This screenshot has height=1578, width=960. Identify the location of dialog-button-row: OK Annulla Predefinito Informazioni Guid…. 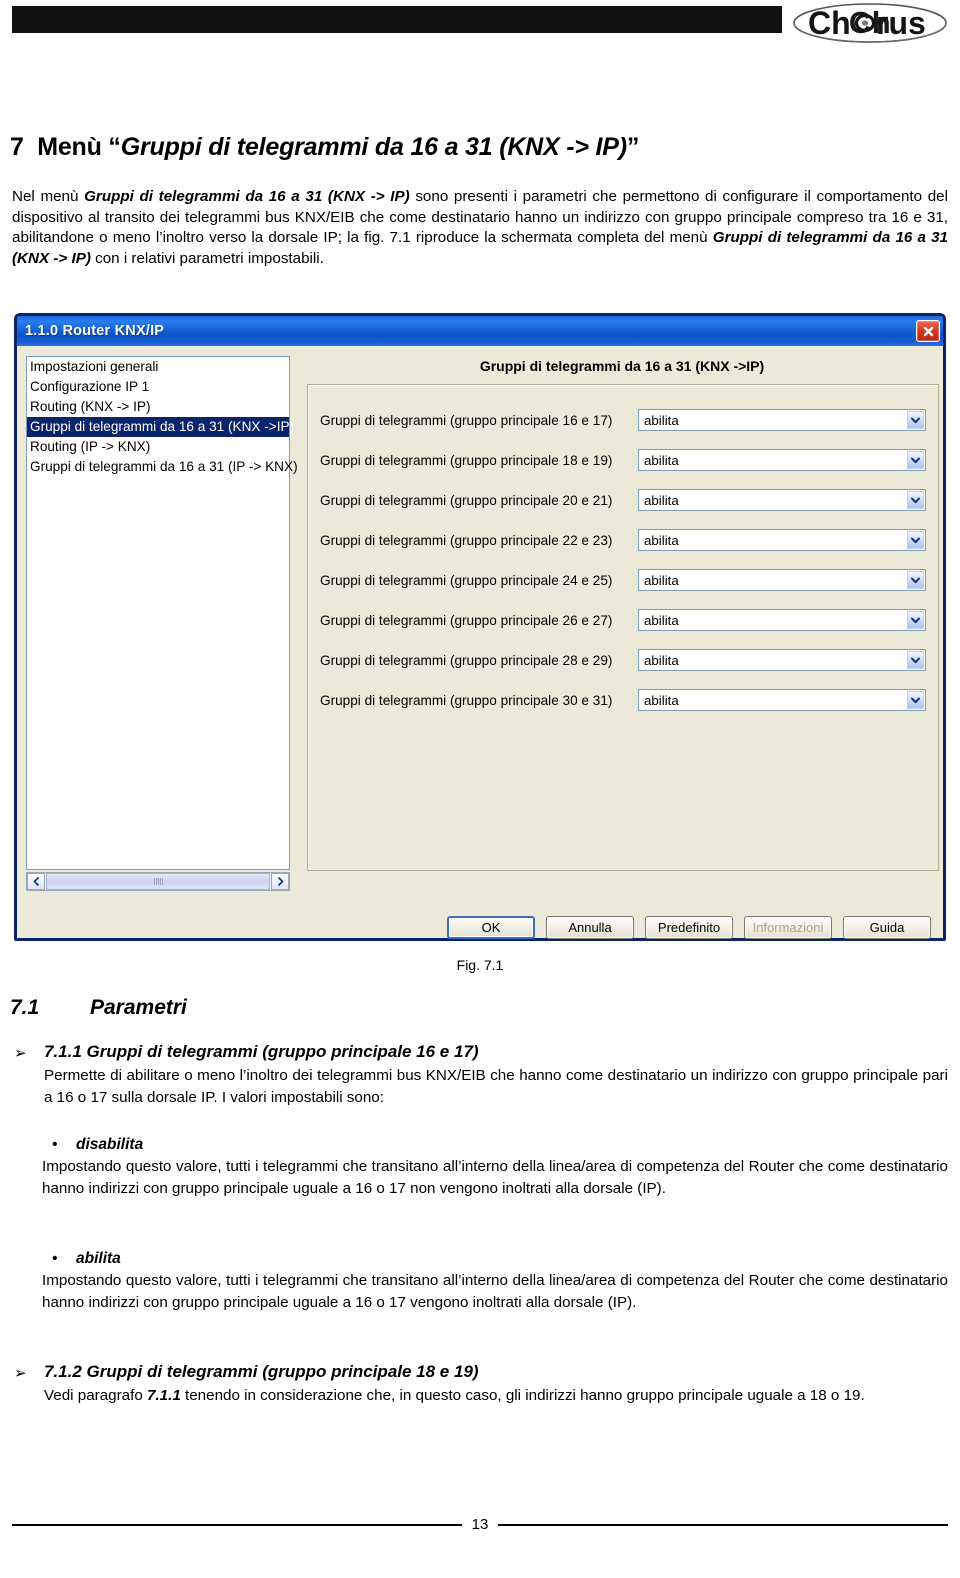
(480, 927).